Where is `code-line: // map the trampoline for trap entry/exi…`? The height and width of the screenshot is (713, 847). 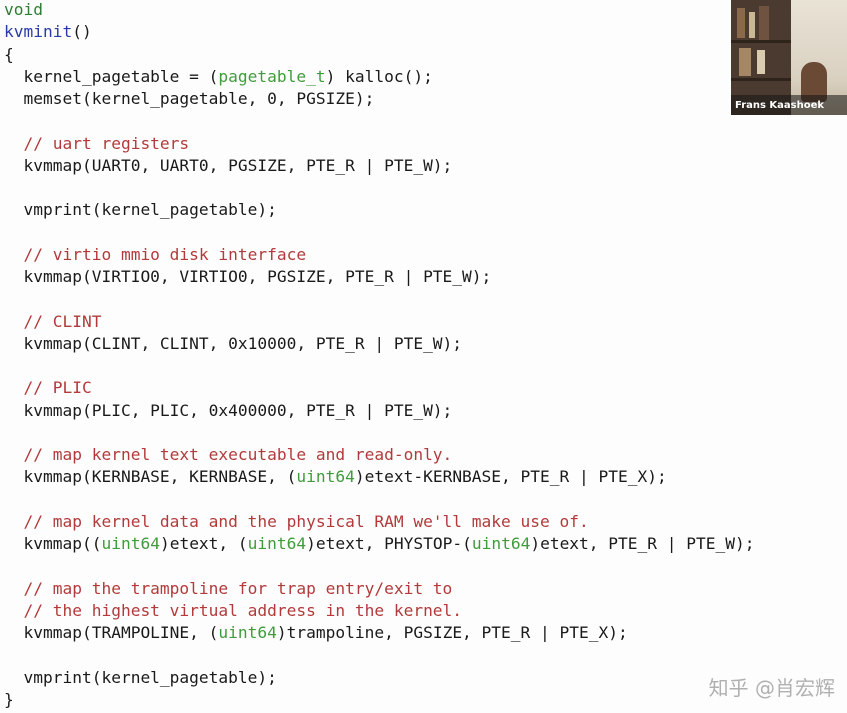
code-line: // map the trampoline for trap entry/exi… is located at coordinates (379, 589).